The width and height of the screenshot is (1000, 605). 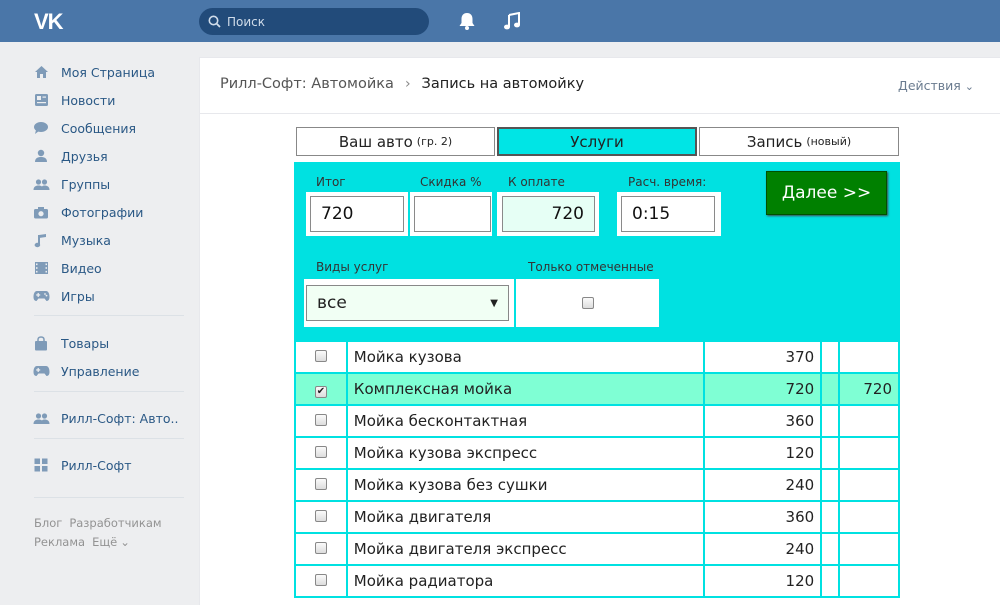 I want to click on table-row: Мойка радиатора 120, so click(x=597, y=581).